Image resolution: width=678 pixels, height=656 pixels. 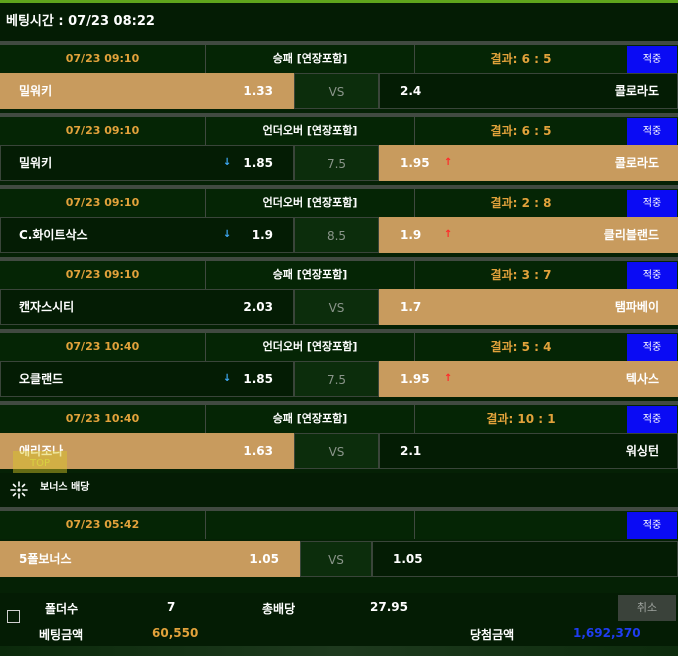 I want to click on game-header: 07/23 09:10 승패 [연장포함] 결과: 6 : 5 적중, so click(x=339, y=59).